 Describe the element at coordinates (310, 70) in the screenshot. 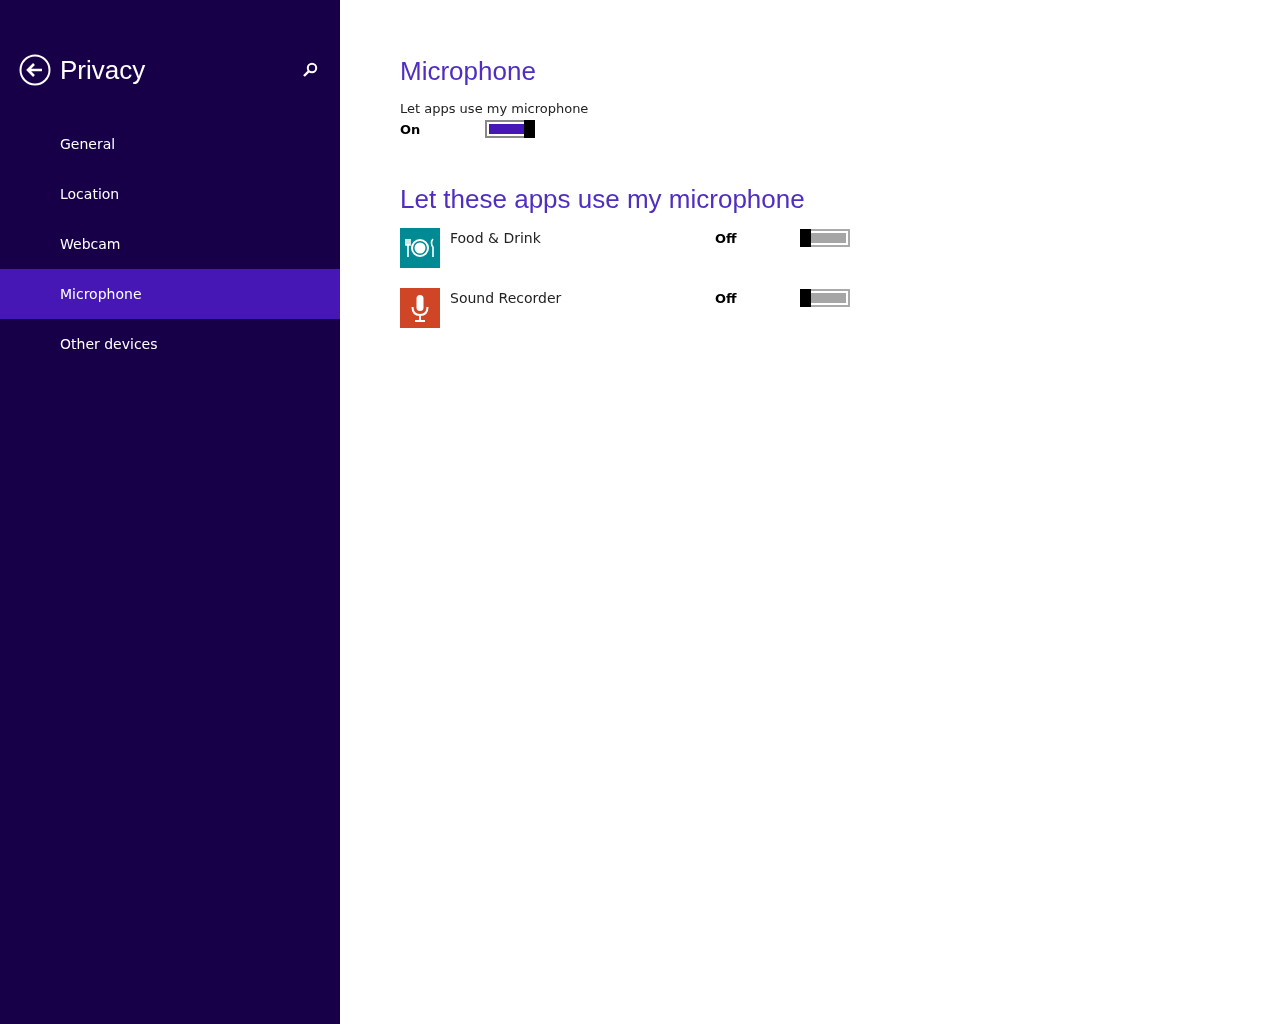

I see `search-icon` at that location.